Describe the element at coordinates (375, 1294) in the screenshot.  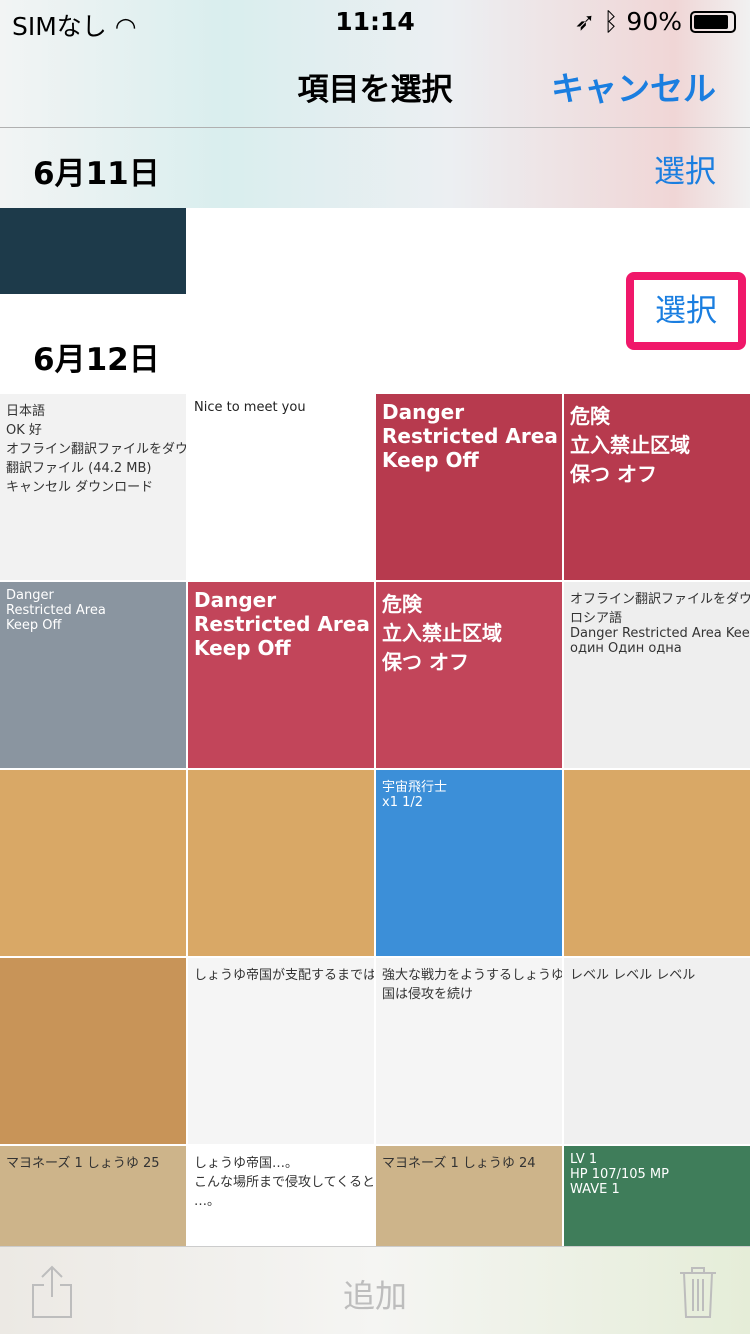
I see `add-button: 追加` at that location.